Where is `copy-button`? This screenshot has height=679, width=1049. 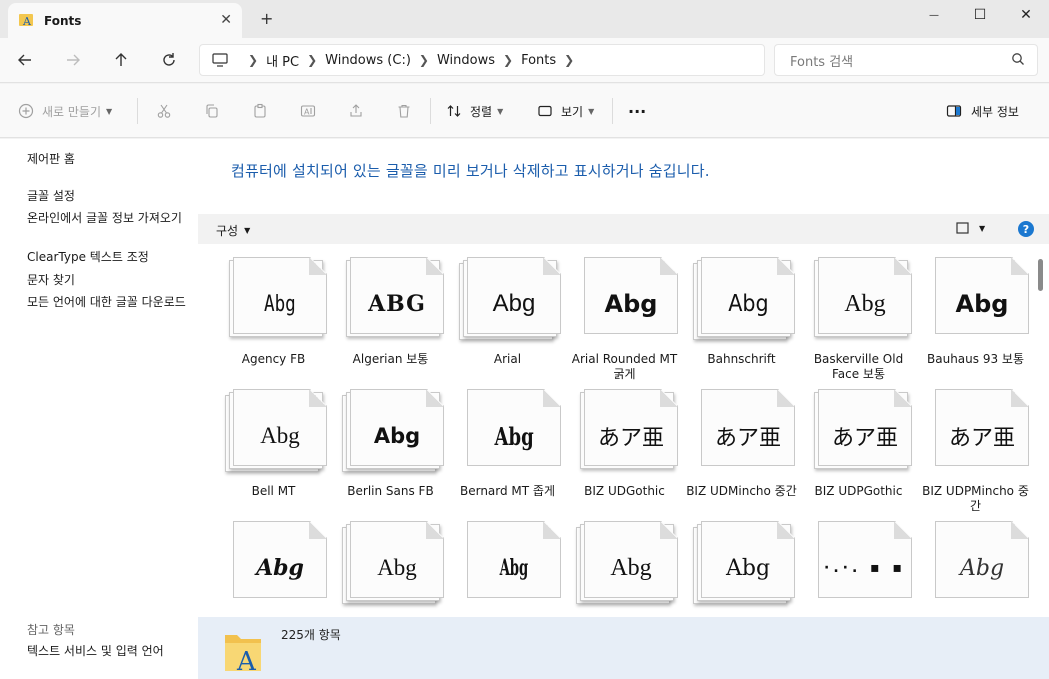
copy-button is located at coordinates (212, 111).